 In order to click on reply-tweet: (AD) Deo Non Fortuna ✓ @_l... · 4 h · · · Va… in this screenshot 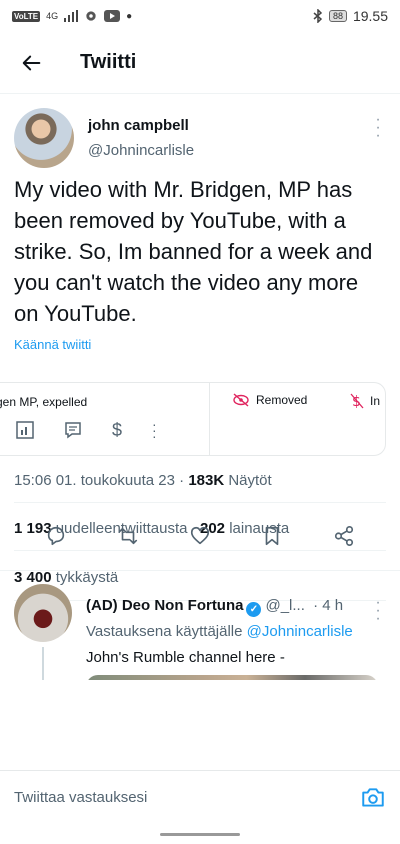, I will do `click(200, 625)`.